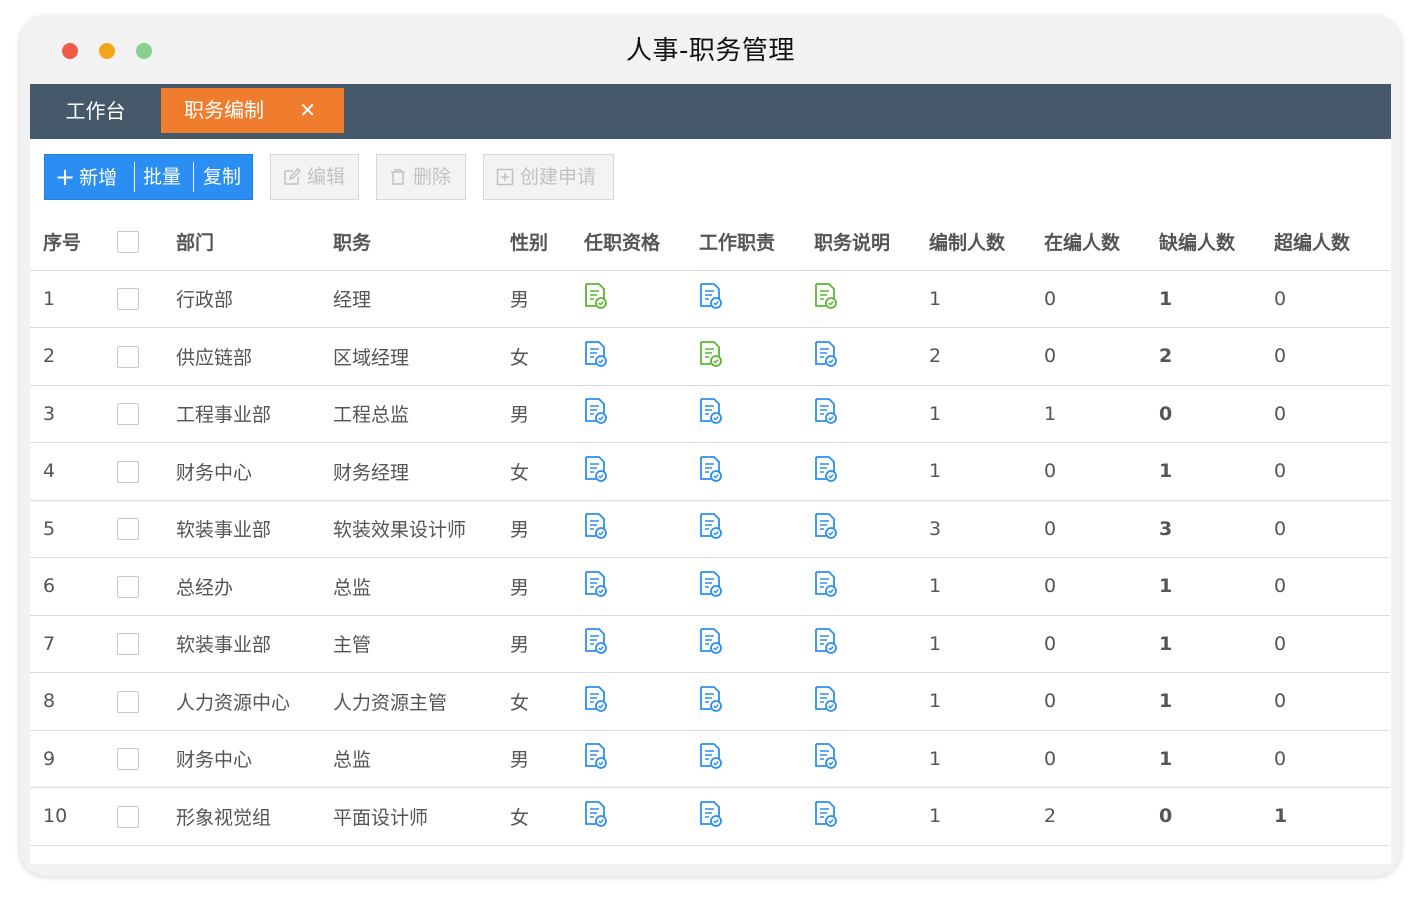 Image resolution: width=1420 pixels, height=900 pixels. I want to click on cell-description, so click(871, 701).